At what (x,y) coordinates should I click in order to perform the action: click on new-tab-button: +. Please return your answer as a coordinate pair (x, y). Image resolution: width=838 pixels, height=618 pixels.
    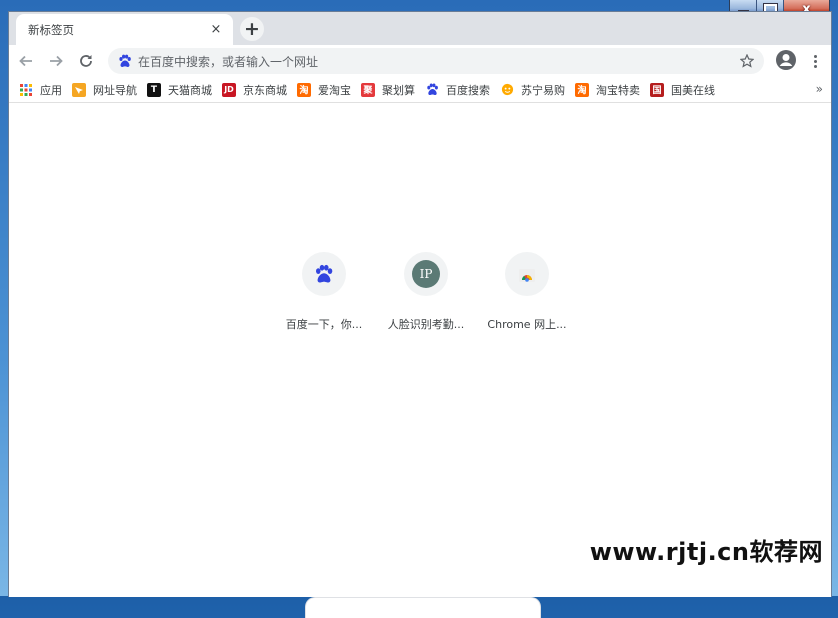
    Looking at the image, I should click on (252, 29).